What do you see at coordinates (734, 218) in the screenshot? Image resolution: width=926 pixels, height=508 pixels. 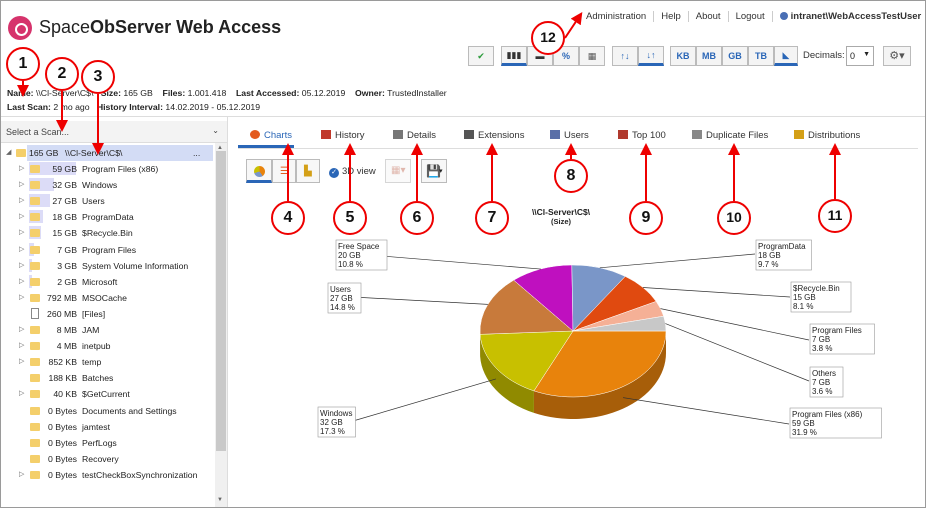 I see `annotation-marker: 10` at bounding box center [734, 218].